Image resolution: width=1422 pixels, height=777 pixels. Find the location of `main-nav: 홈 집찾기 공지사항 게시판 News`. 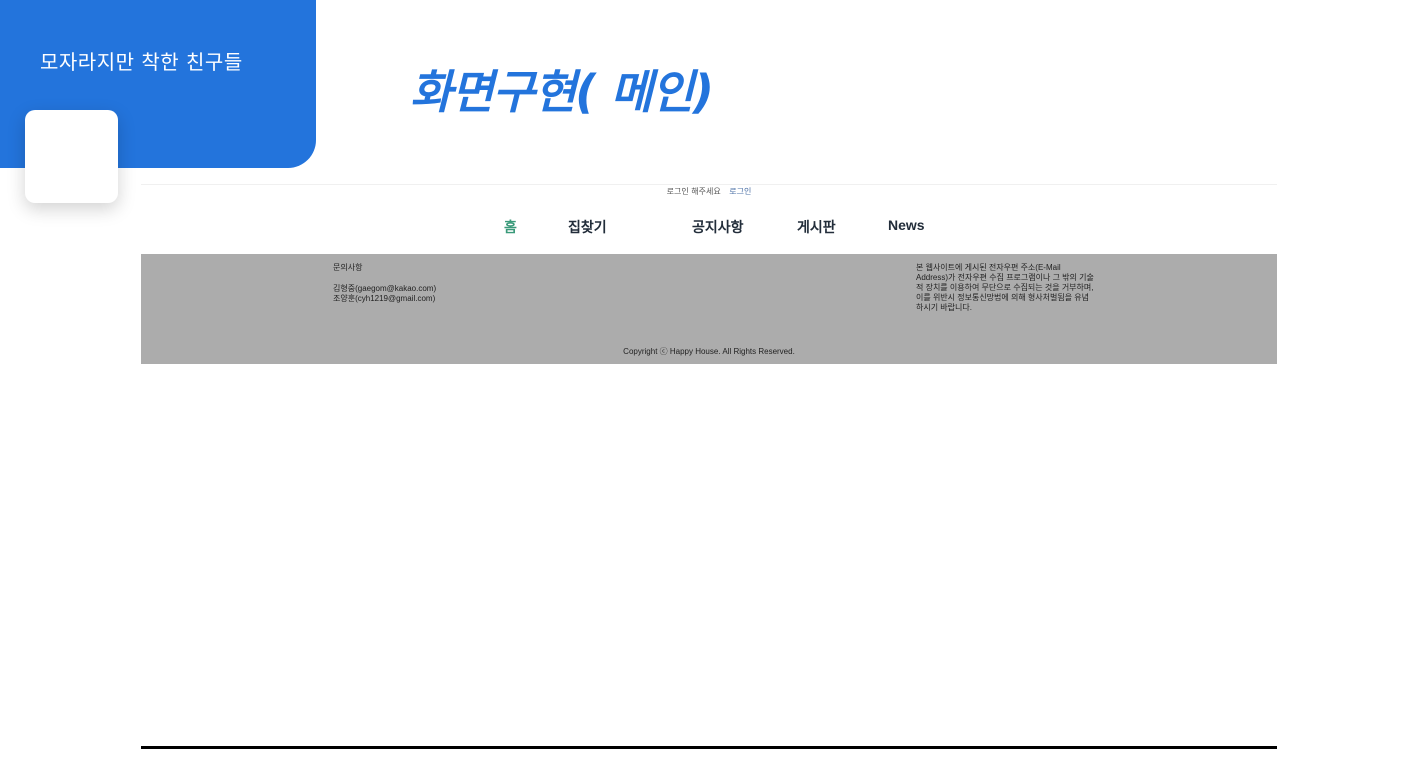

main-nav: 홈 집찾기 공지사항 게시판 News is located at coordinates (709, 228).